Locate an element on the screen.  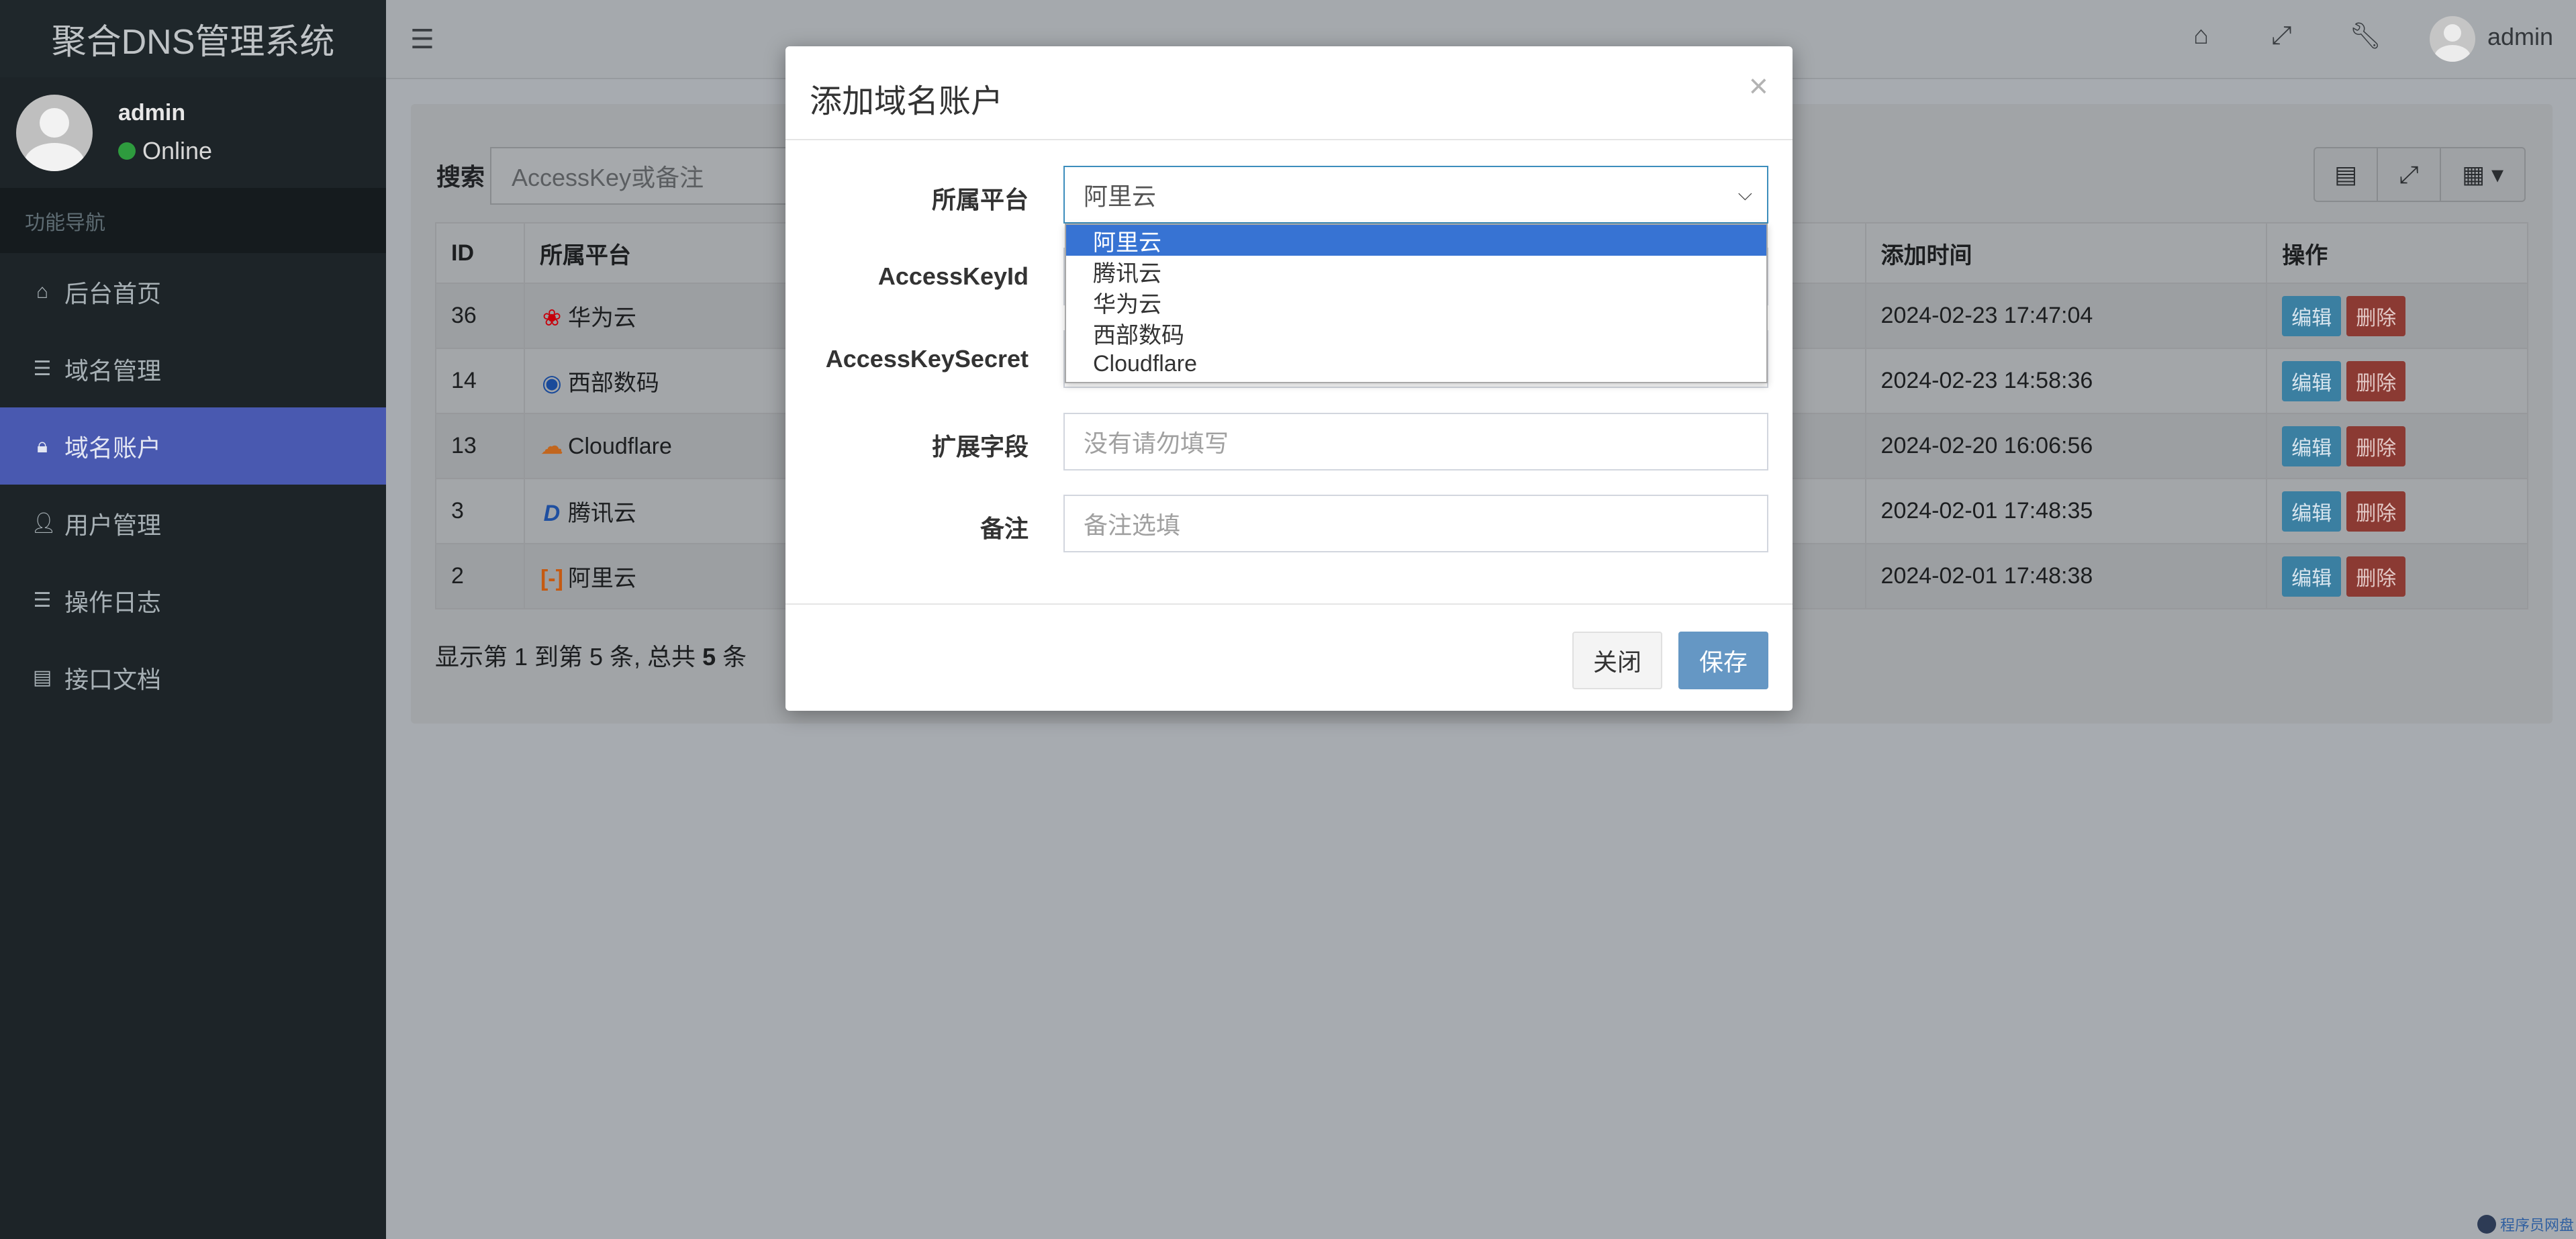
sidebar-item-label: 域名管理 is located at coordinates (113, 370).